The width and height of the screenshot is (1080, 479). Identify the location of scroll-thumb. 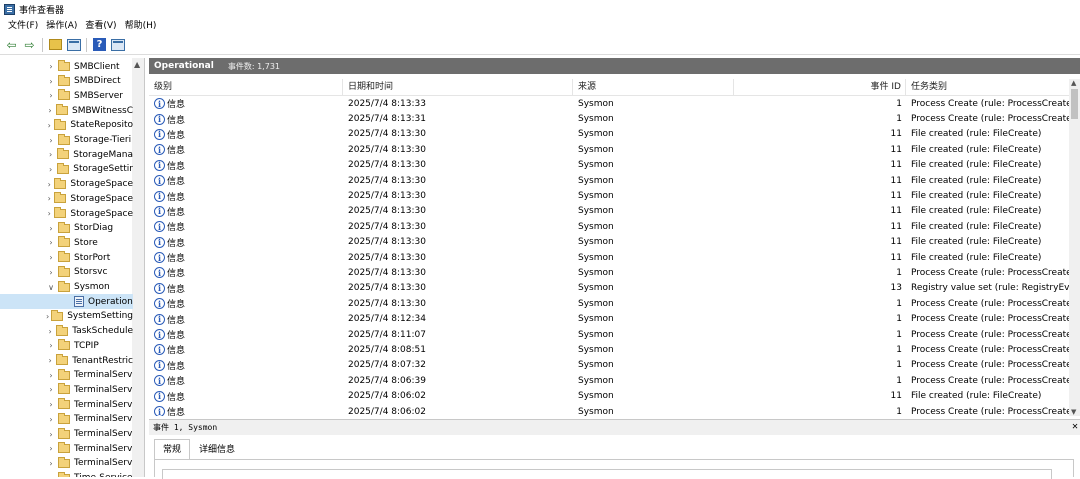
(1074, 104).